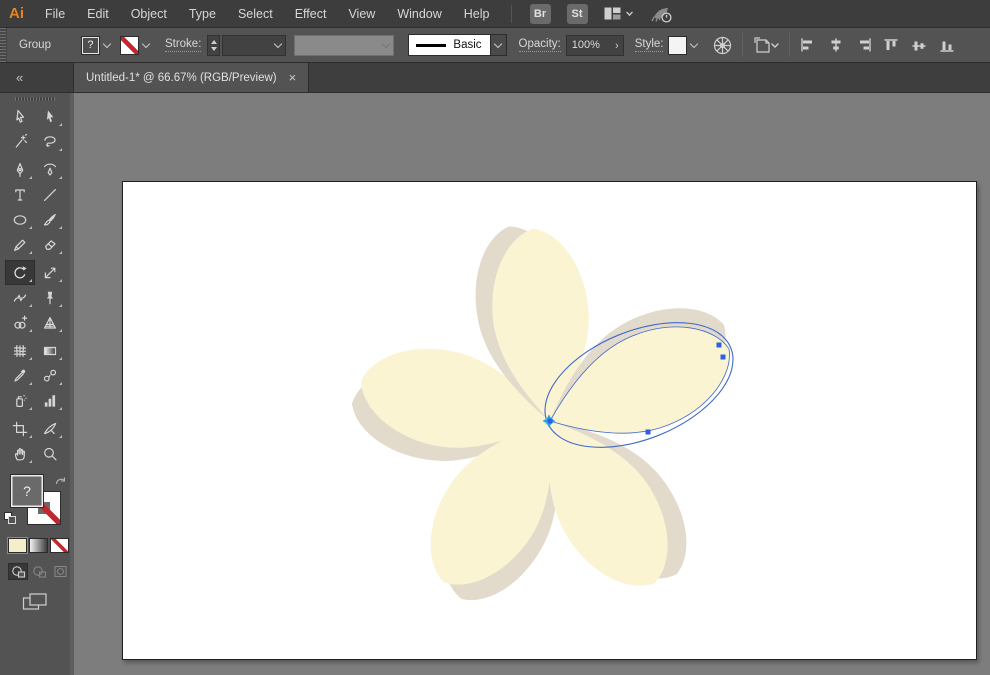 The image size is (990, 675). I want to click on gpu-performance-button, so click(662, 14).